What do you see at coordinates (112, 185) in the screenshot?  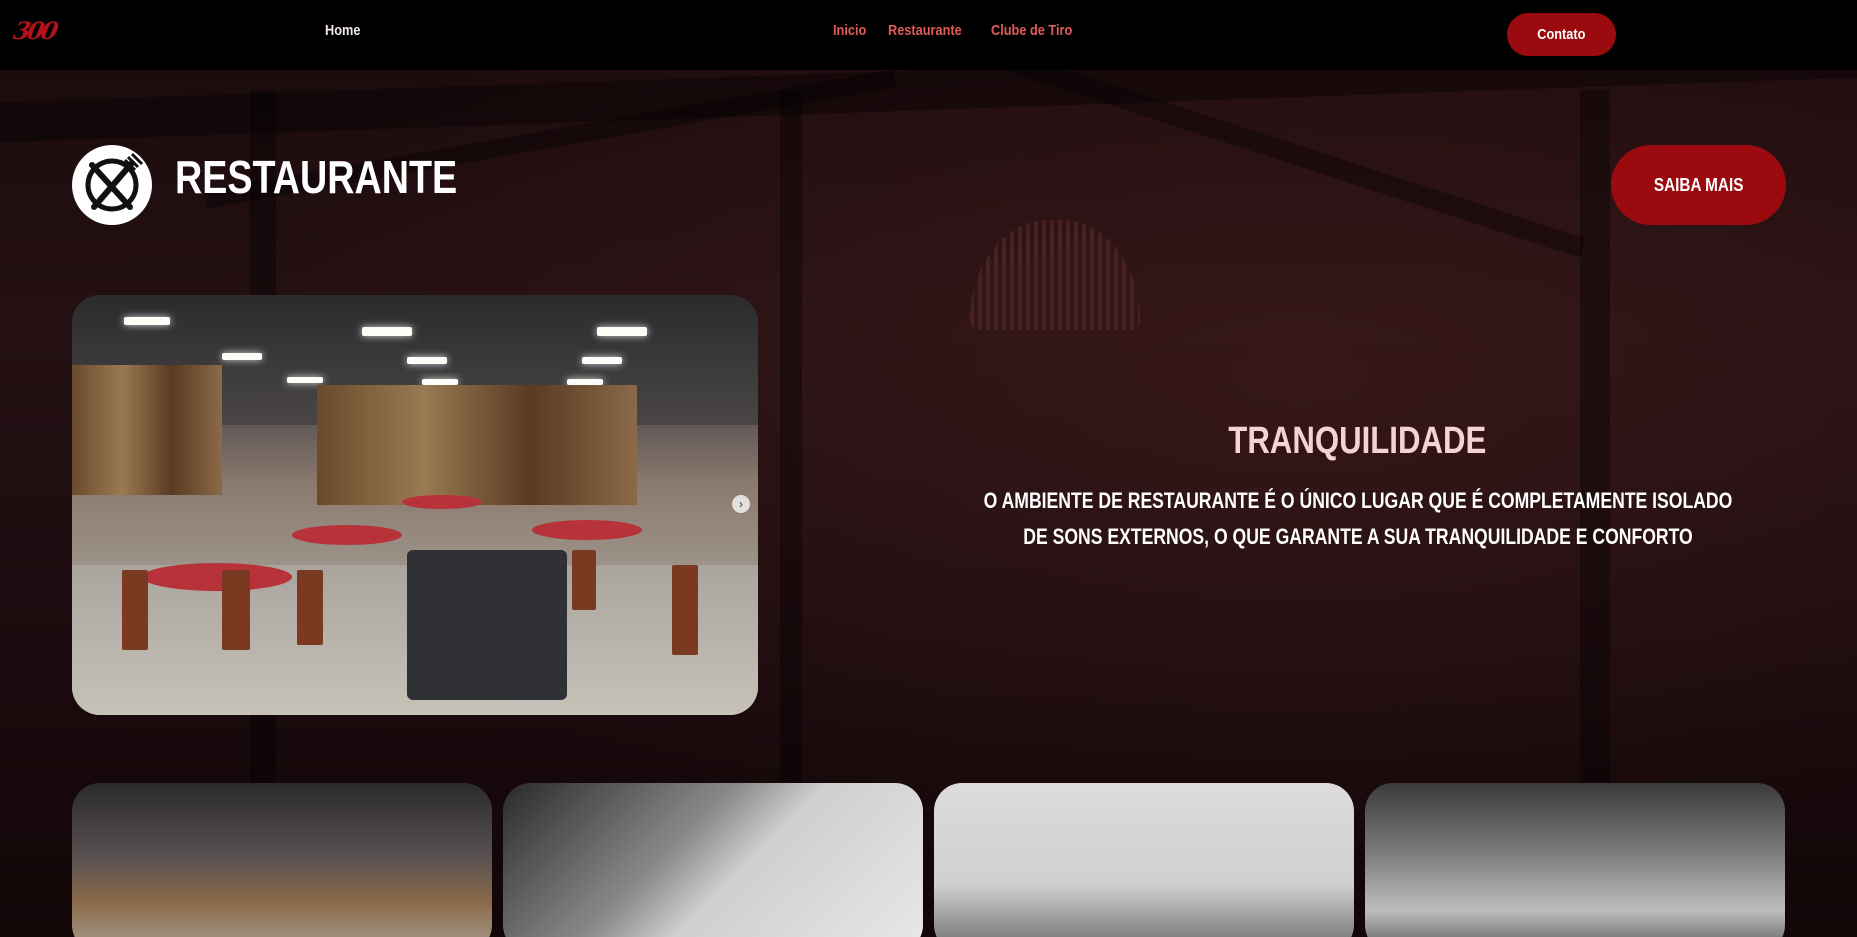 I see `fork-knife-plate-icon` at bounding box center [112, 185].